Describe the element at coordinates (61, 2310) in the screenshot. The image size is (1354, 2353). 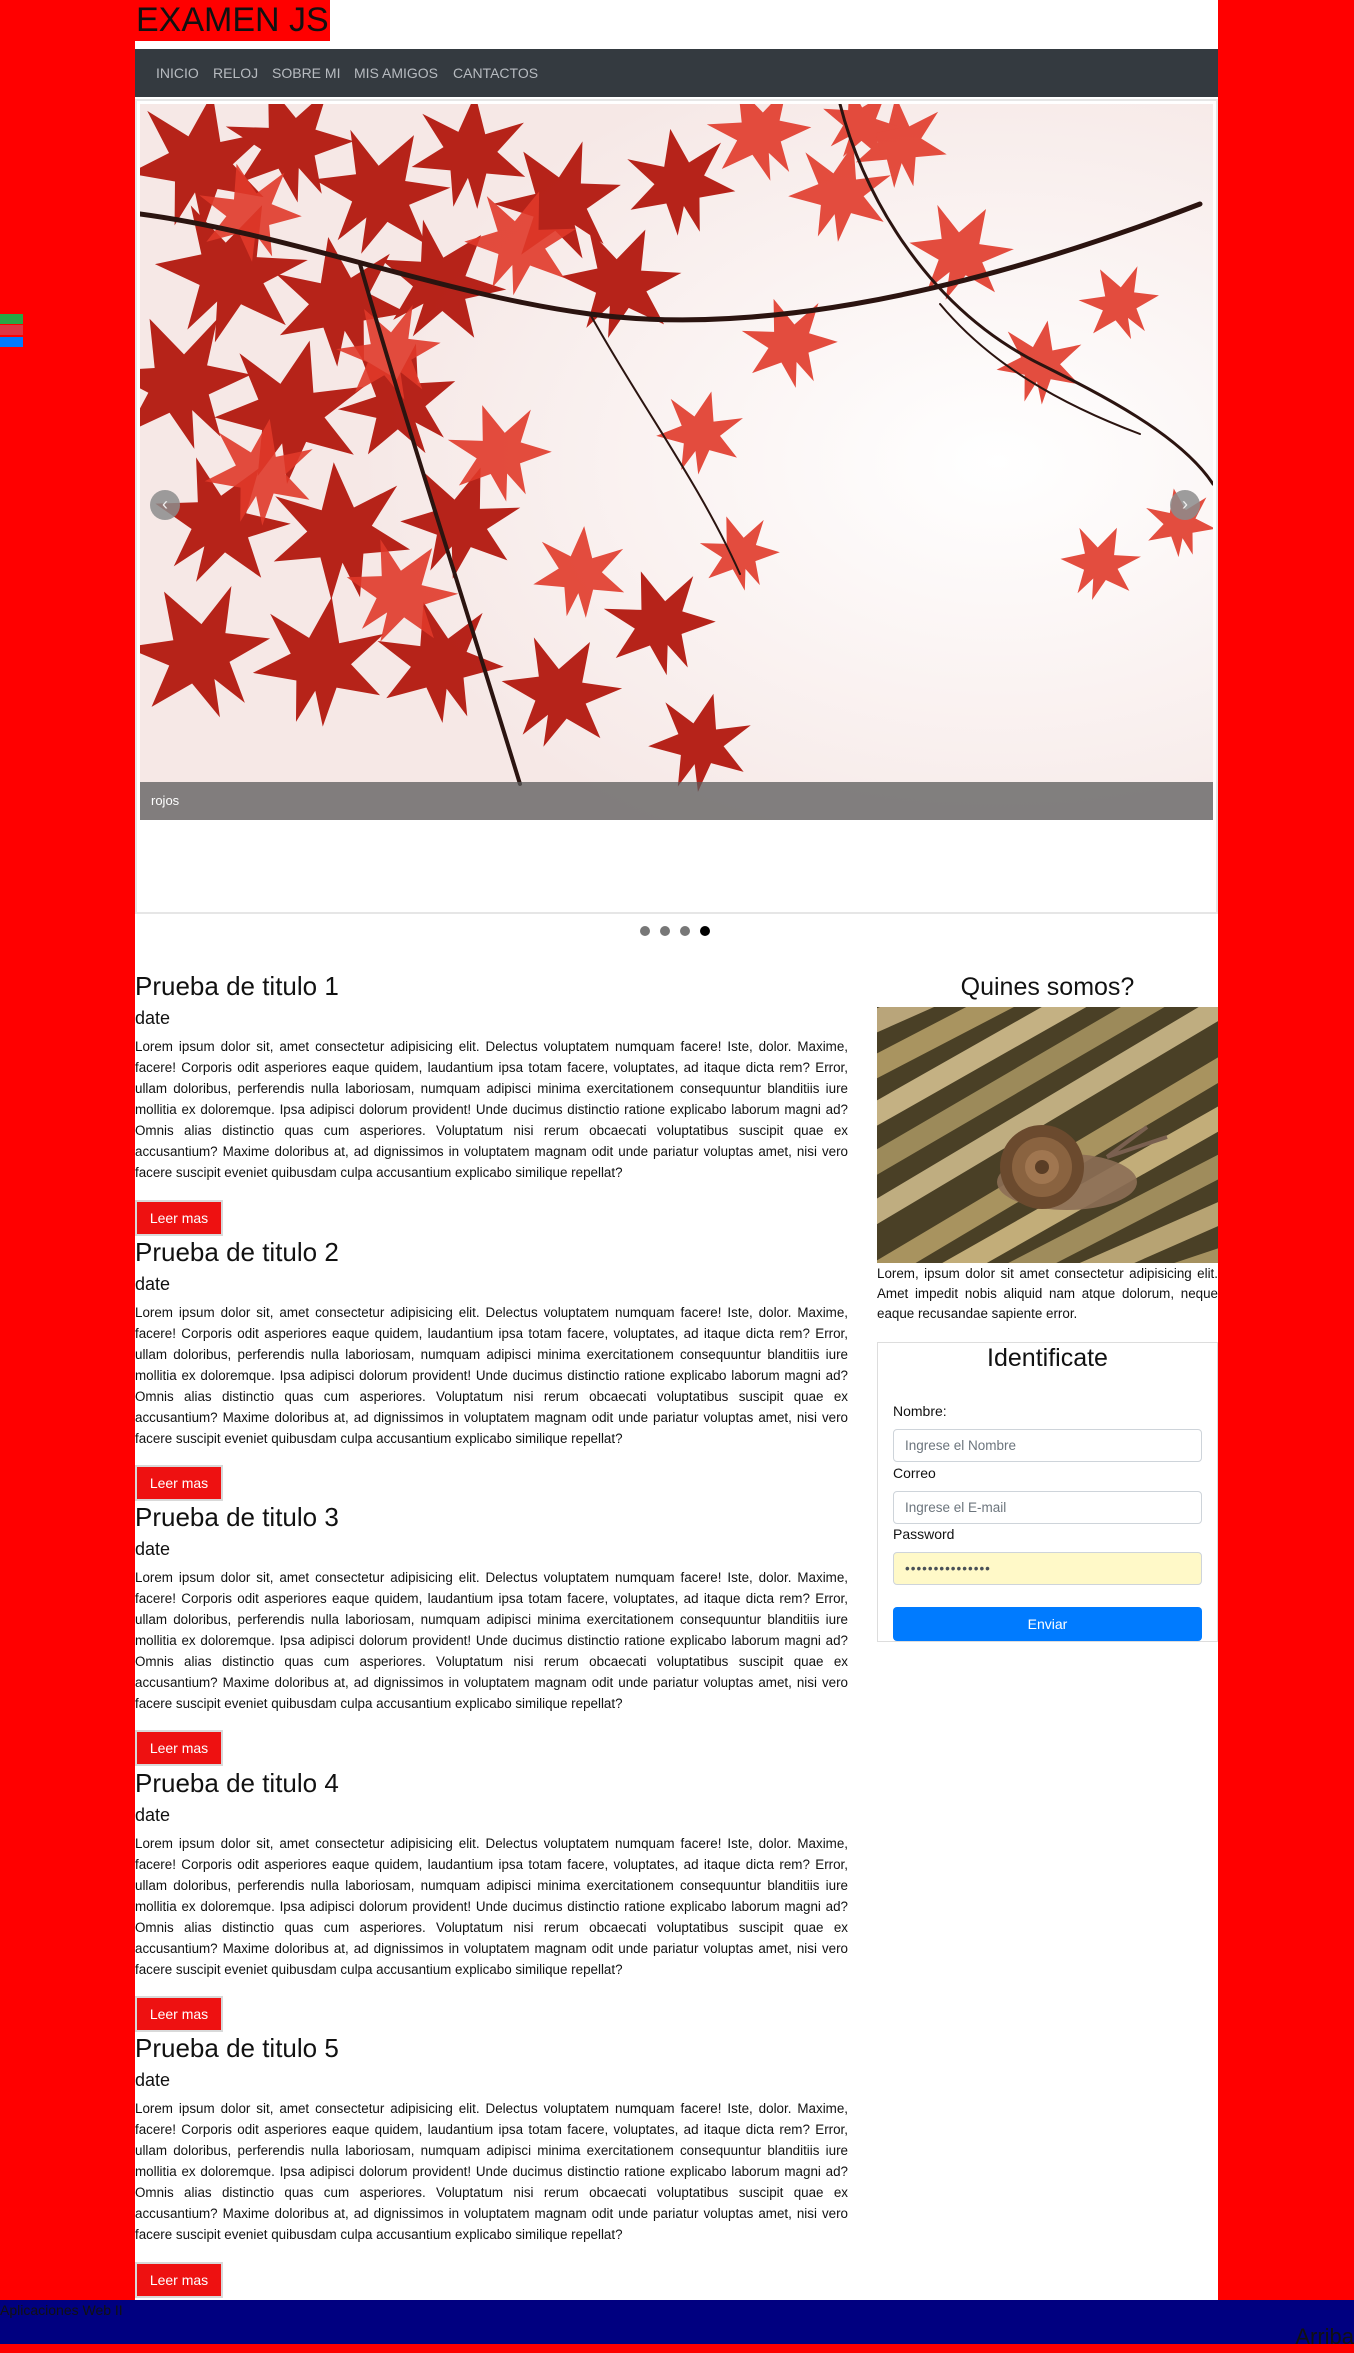
I see `footer-text: Aplicaciones Web II` at that location.